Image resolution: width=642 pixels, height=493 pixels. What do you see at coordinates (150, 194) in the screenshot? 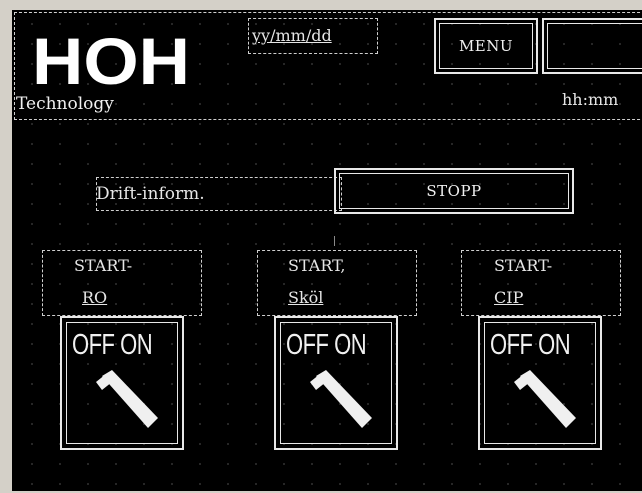
I see `drift-info-label: Drift-inform.` at bounding box center [150, 194].